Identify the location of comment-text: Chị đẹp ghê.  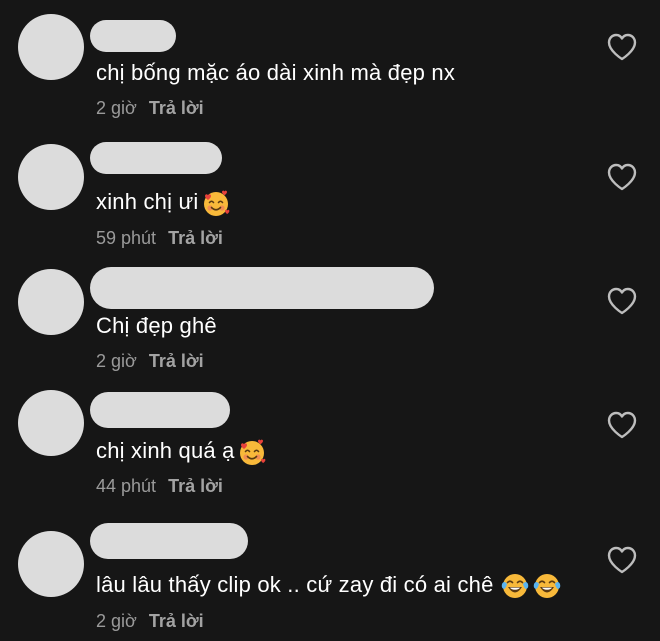
(156, 326).